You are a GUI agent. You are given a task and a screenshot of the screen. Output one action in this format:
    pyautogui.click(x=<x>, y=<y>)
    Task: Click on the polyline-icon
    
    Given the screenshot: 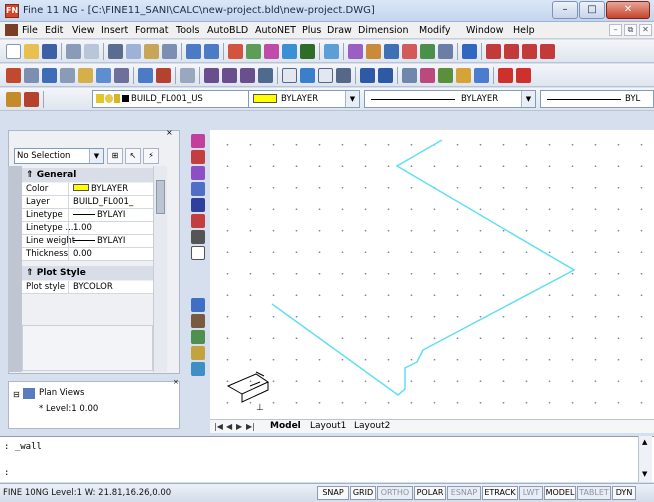 What is the action you would take?
    pyautogui.click(x=289, y=51)
    